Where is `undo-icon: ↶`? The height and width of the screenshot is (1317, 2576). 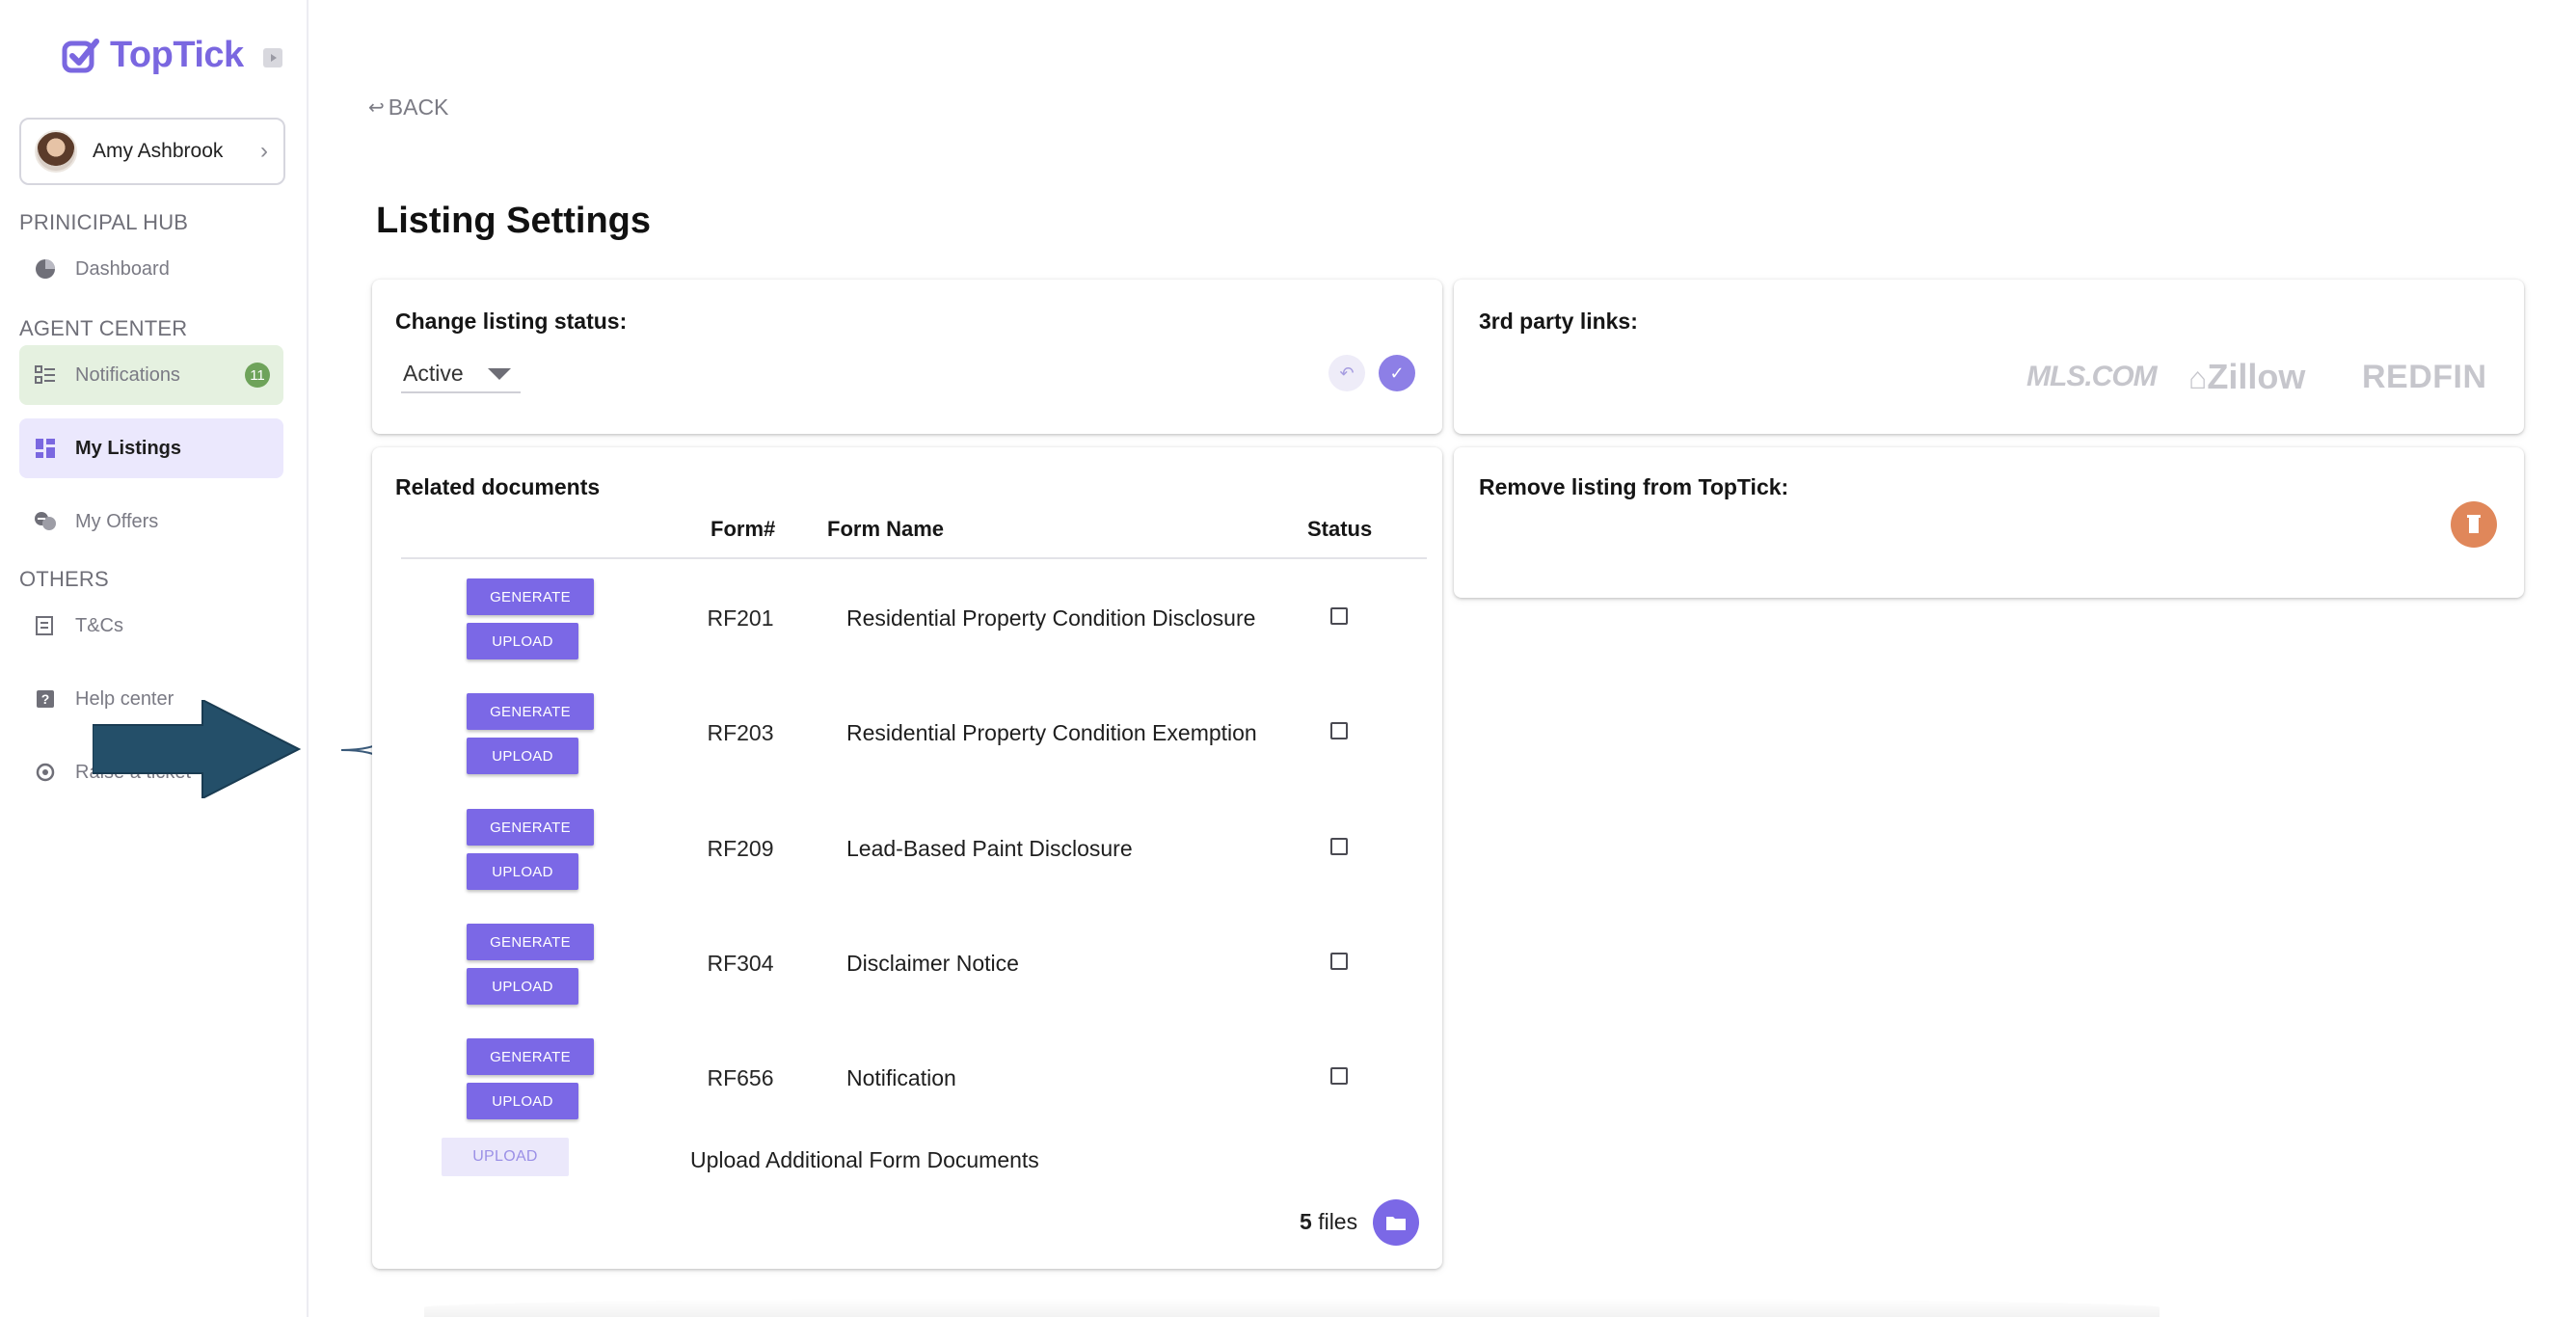 undo-icon: ↶ is located at coordinates (1347, 373).